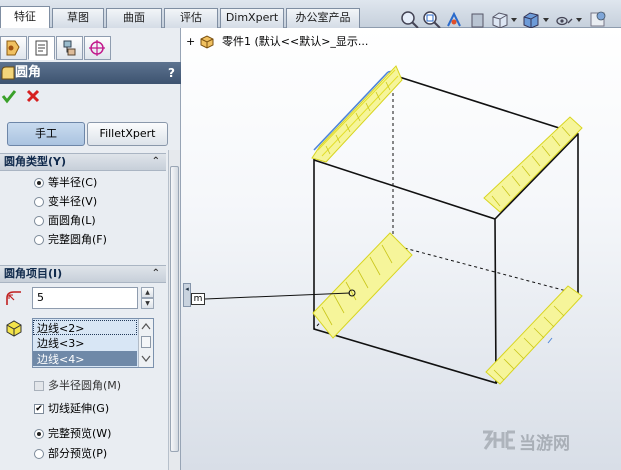  I want to click on fillet-preview-top-left, so click(357, 114).